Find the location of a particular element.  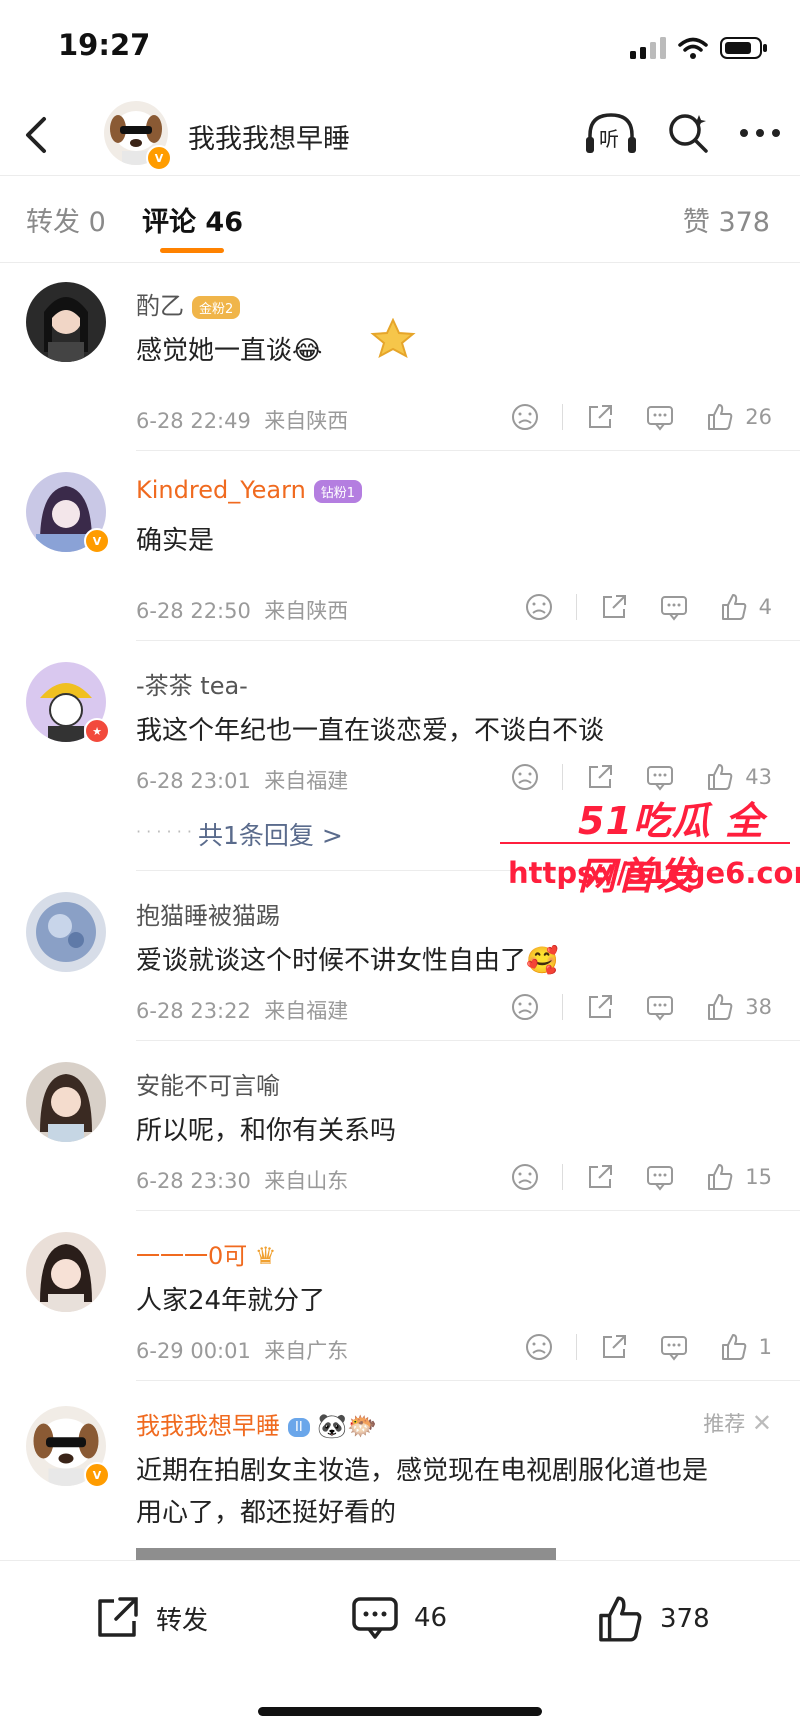

comment-text: 感觉她一直谈😂 is located at coordinates (229, 351).